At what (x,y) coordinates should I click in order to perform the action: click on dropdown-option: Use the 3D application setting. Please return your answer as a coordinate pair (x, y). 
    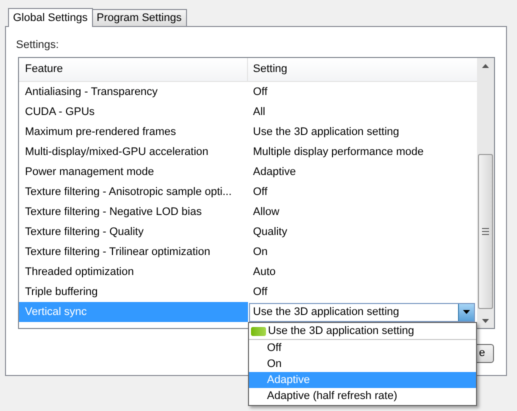
    Looking at the image, I should click on (362, 332).